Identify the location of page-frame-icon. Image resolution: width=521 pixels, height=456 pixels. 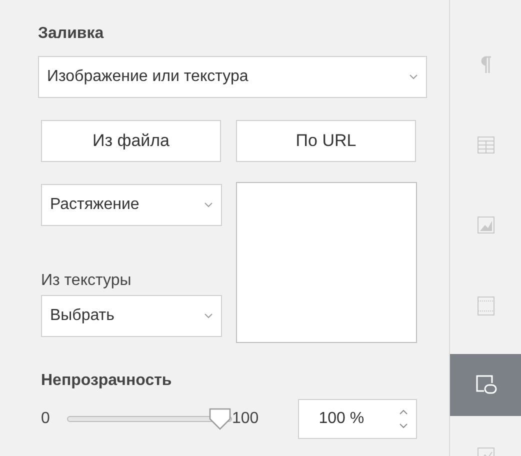
(485, 306).